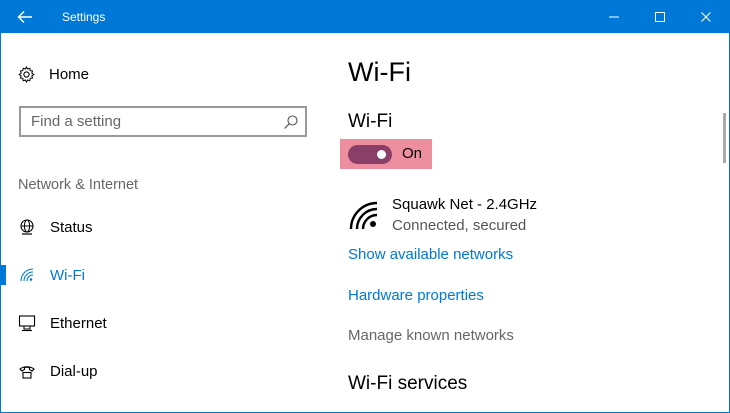  I want to click on page-title: Wi-Fi, so click(379, 72).